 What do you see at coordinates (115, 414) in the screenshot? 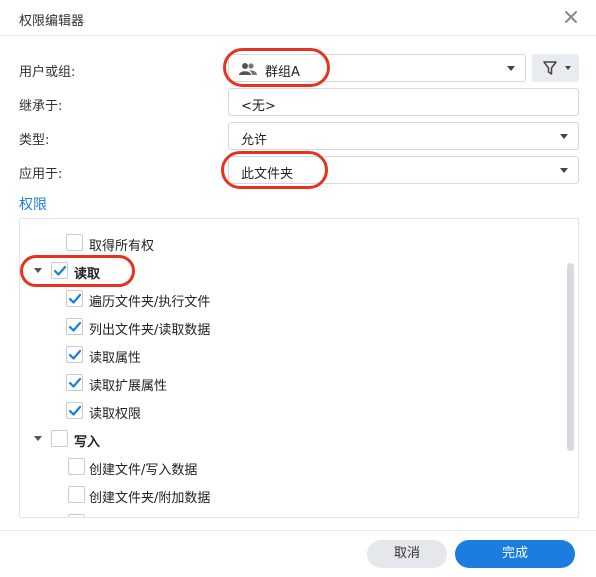
I see `permission-label: 读取权限` at bounding box center [115, 414].